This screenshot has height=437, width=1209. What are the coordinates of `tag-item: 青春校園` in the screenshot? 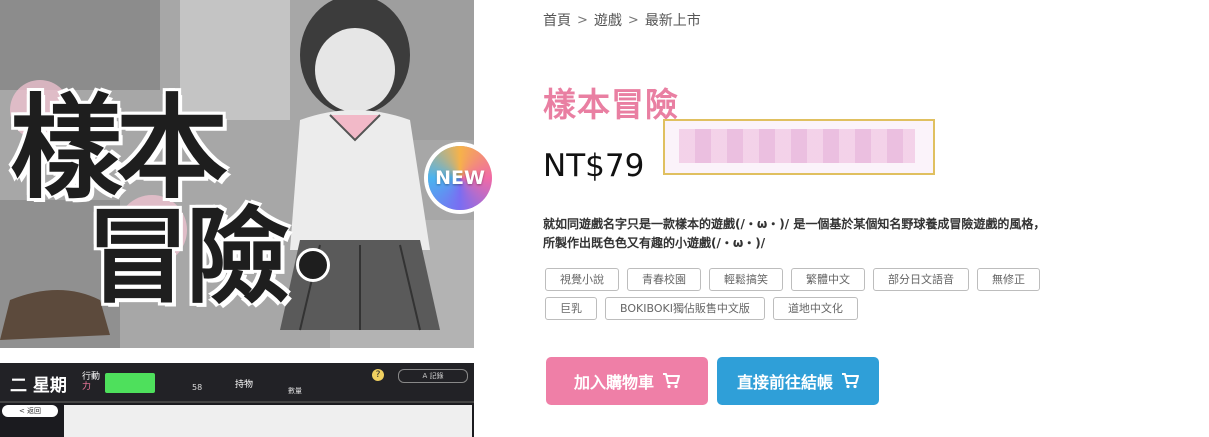 It's located at (664, 279).